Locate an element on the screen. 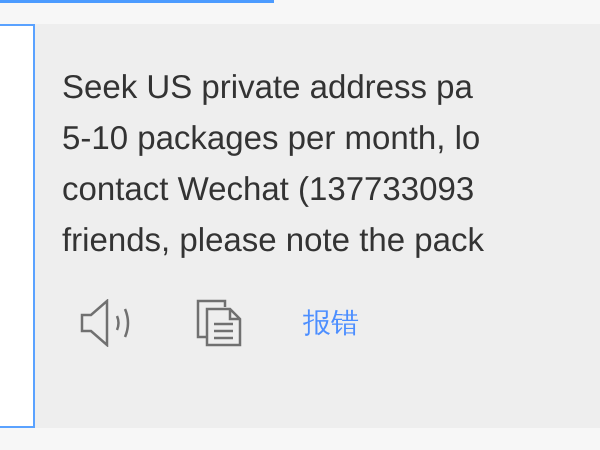 The width and height of the screenshot is (600, 450). translation-text-line: 5-10 packages per month, lo is located at coordinates (271, 138).